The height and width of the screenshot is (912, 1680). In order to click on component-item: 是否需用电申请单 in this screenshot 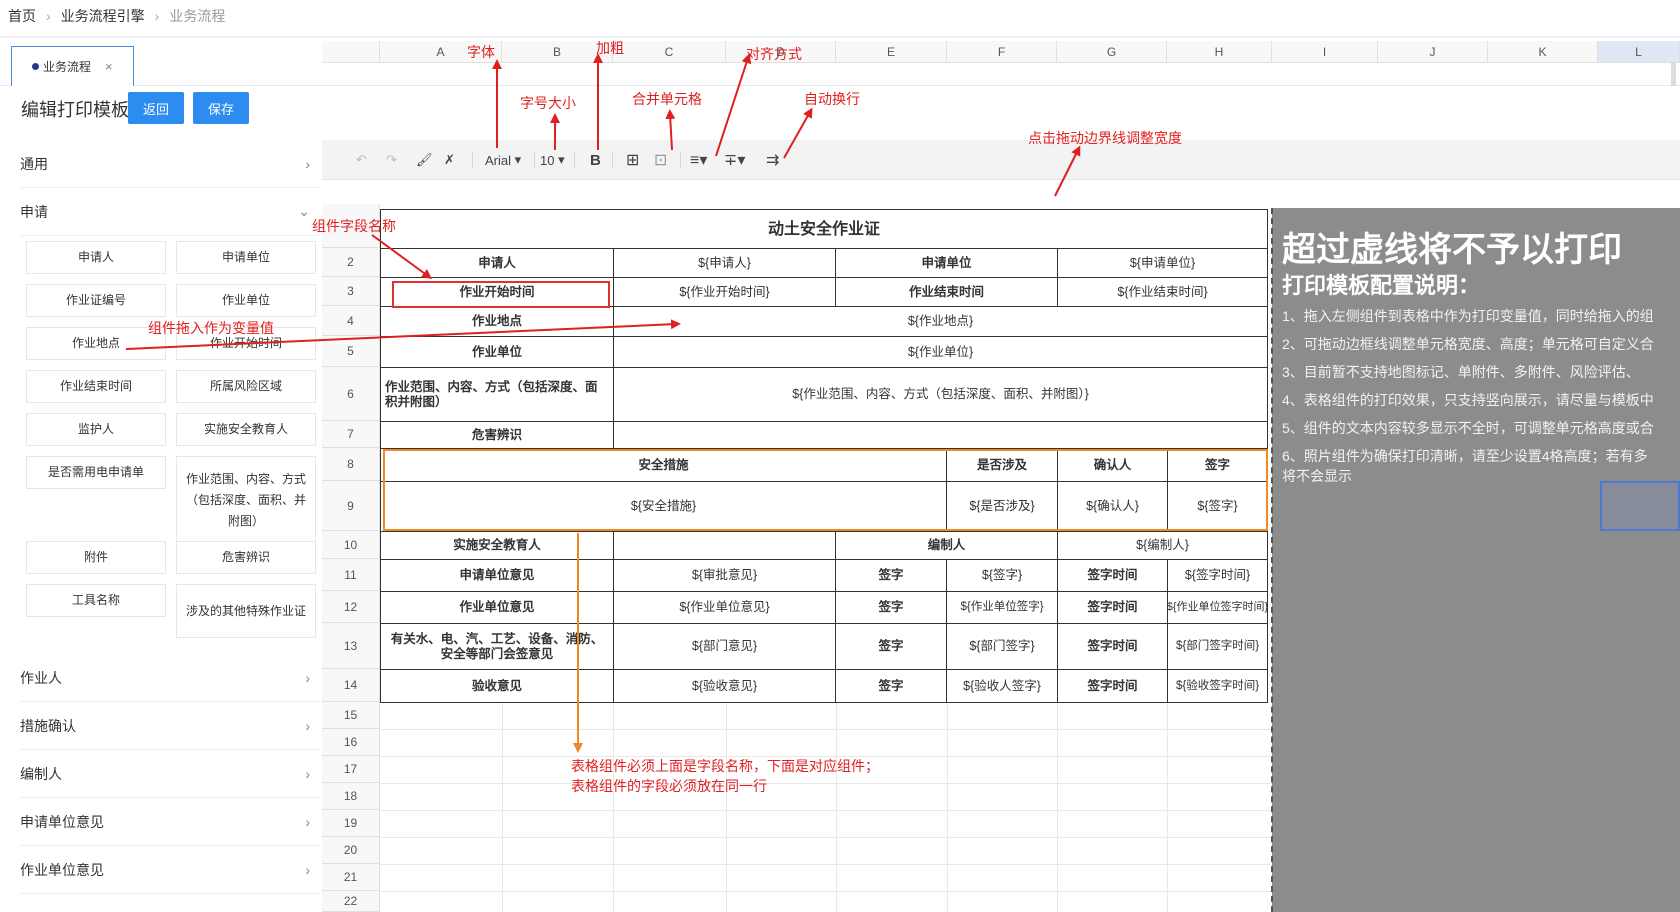, I will do `click(96, 472)`.